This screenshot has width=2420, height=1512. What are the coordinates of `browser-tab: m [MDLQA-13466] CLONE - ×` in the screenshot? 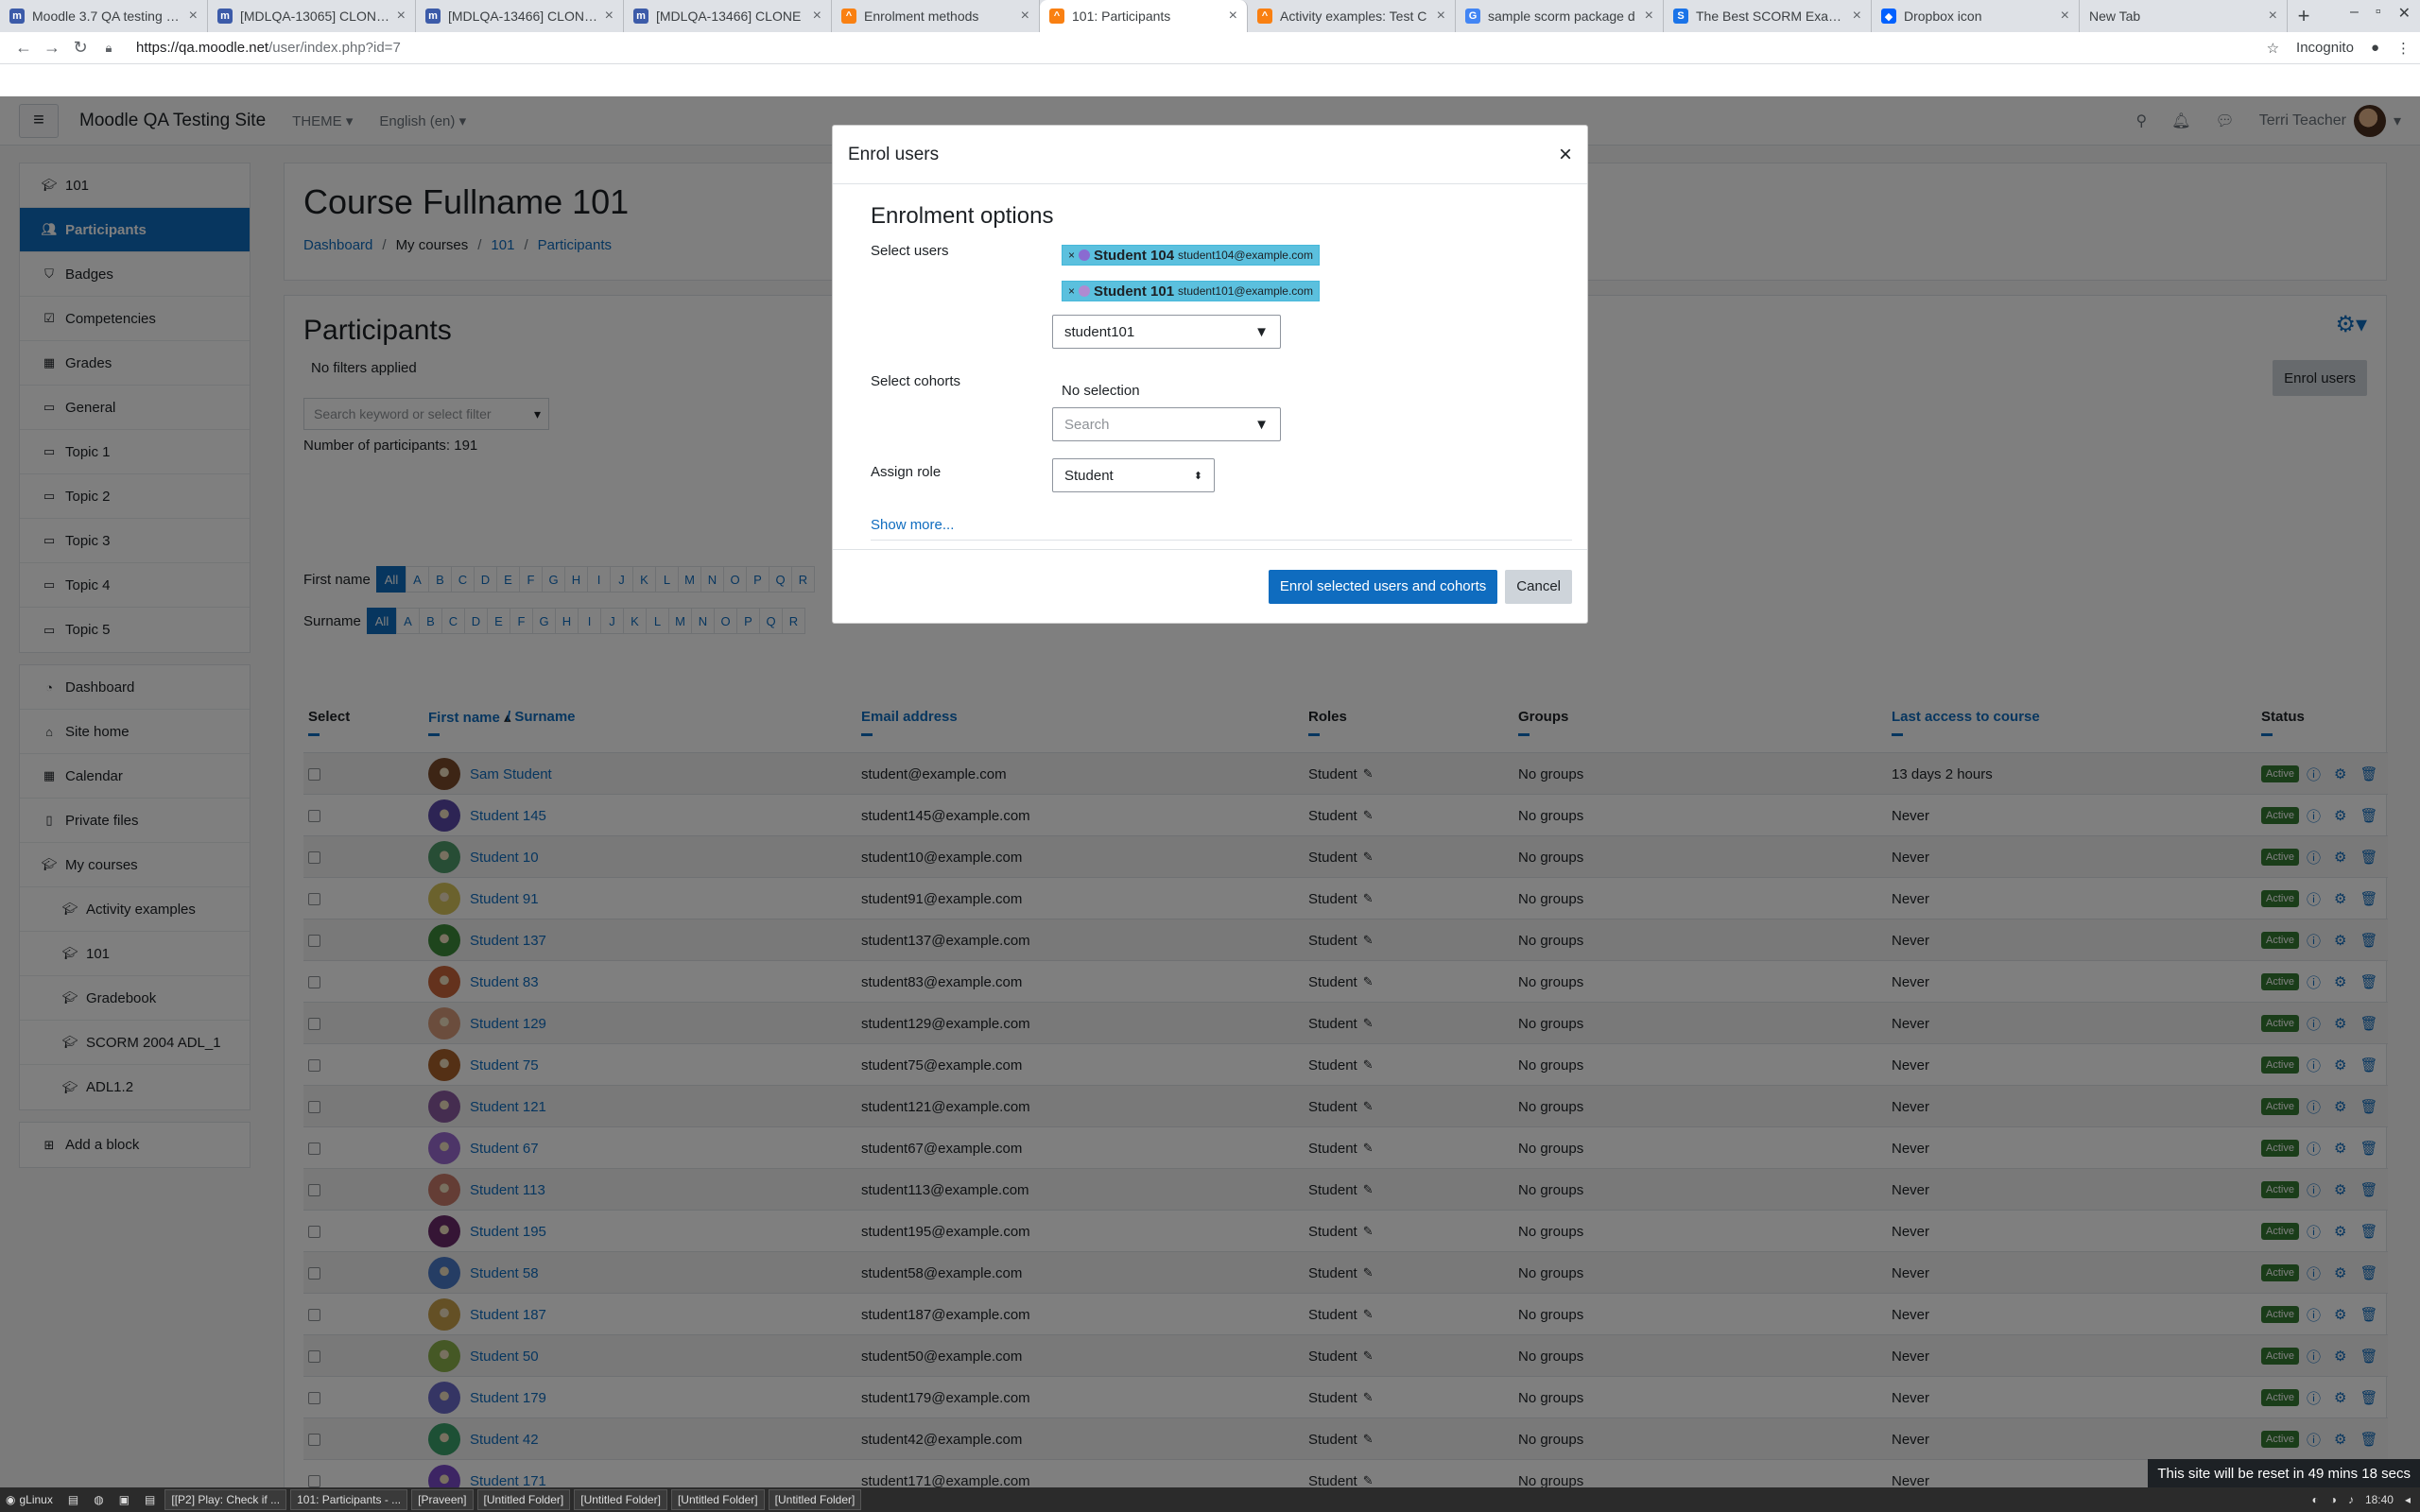 It's located at (520, 16).